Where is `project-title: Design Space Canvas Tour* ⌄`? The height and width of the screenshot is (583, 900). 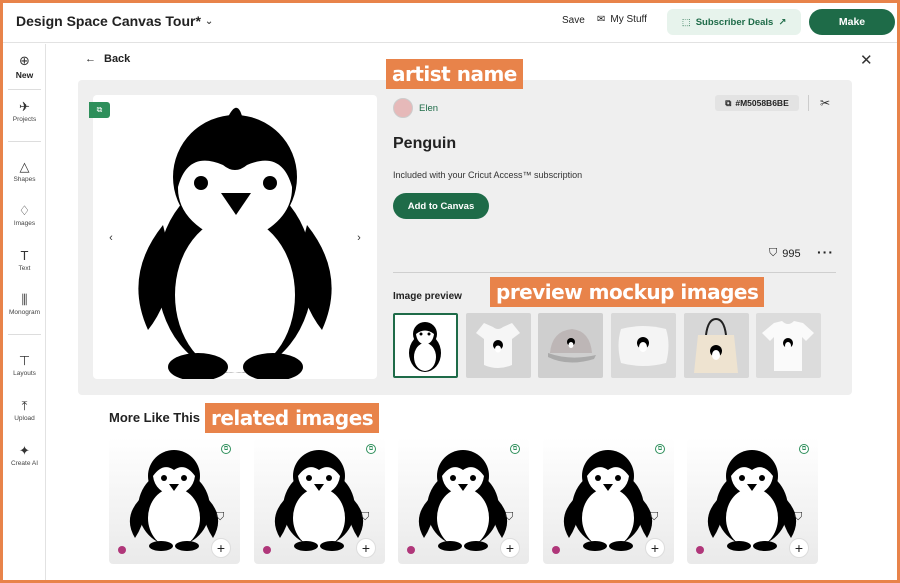 project-title: Design Space Canvas Tour* ⌄ is located at coordinates (114, 21).